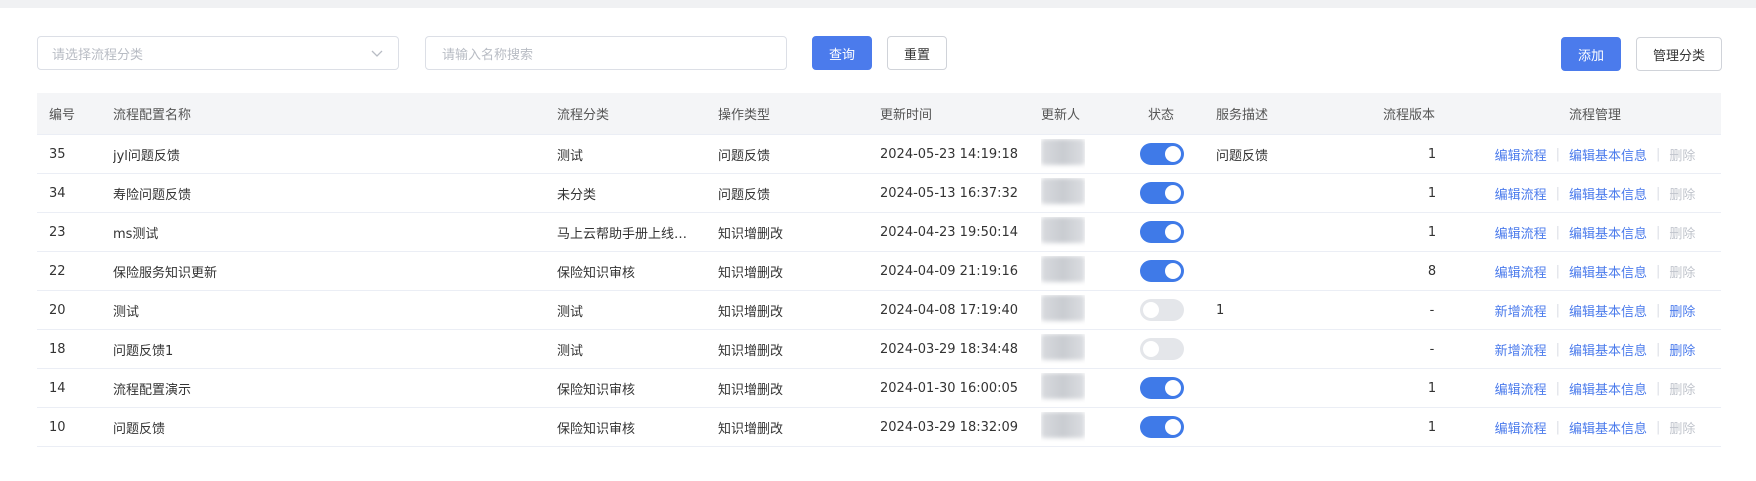 The height and width of the screenshot is (481, 1756). Describe the element at coordinates (917, 53) in the screenshot. I see `reset-button: 重置` at that location.